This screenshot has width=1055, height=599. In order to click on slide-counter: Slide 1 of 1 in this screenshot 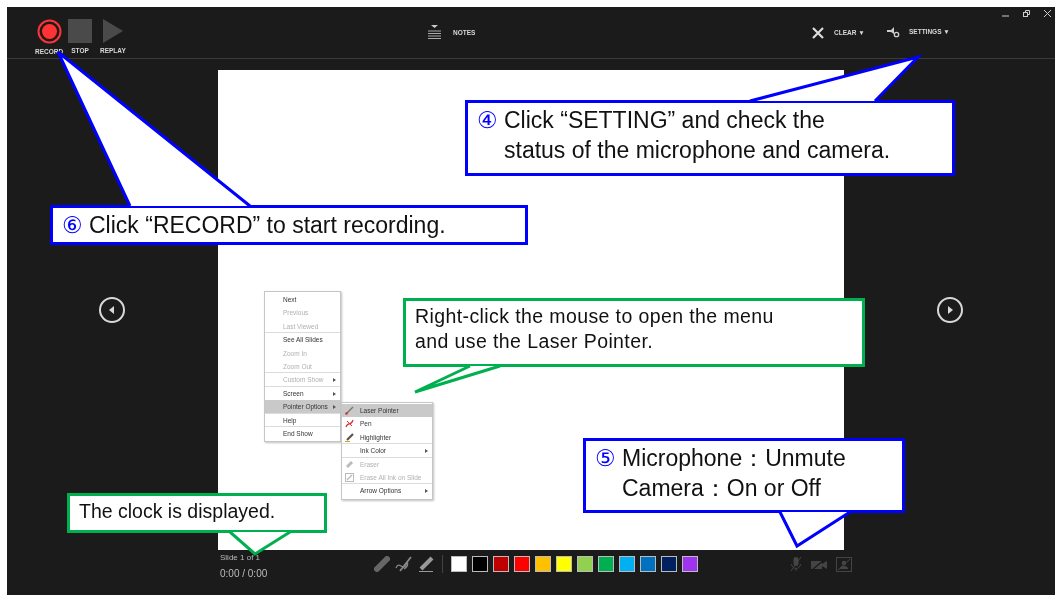, I will do `click(241, 558)`.